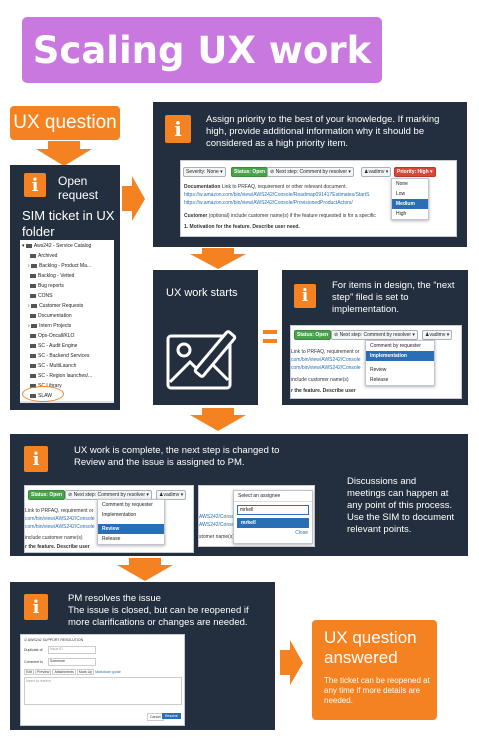 The width and height of the screenshot is (479, 742). Describe the element at coordinates (72, 662) in the screenshot. I see `comment-select: Someone` at that location.